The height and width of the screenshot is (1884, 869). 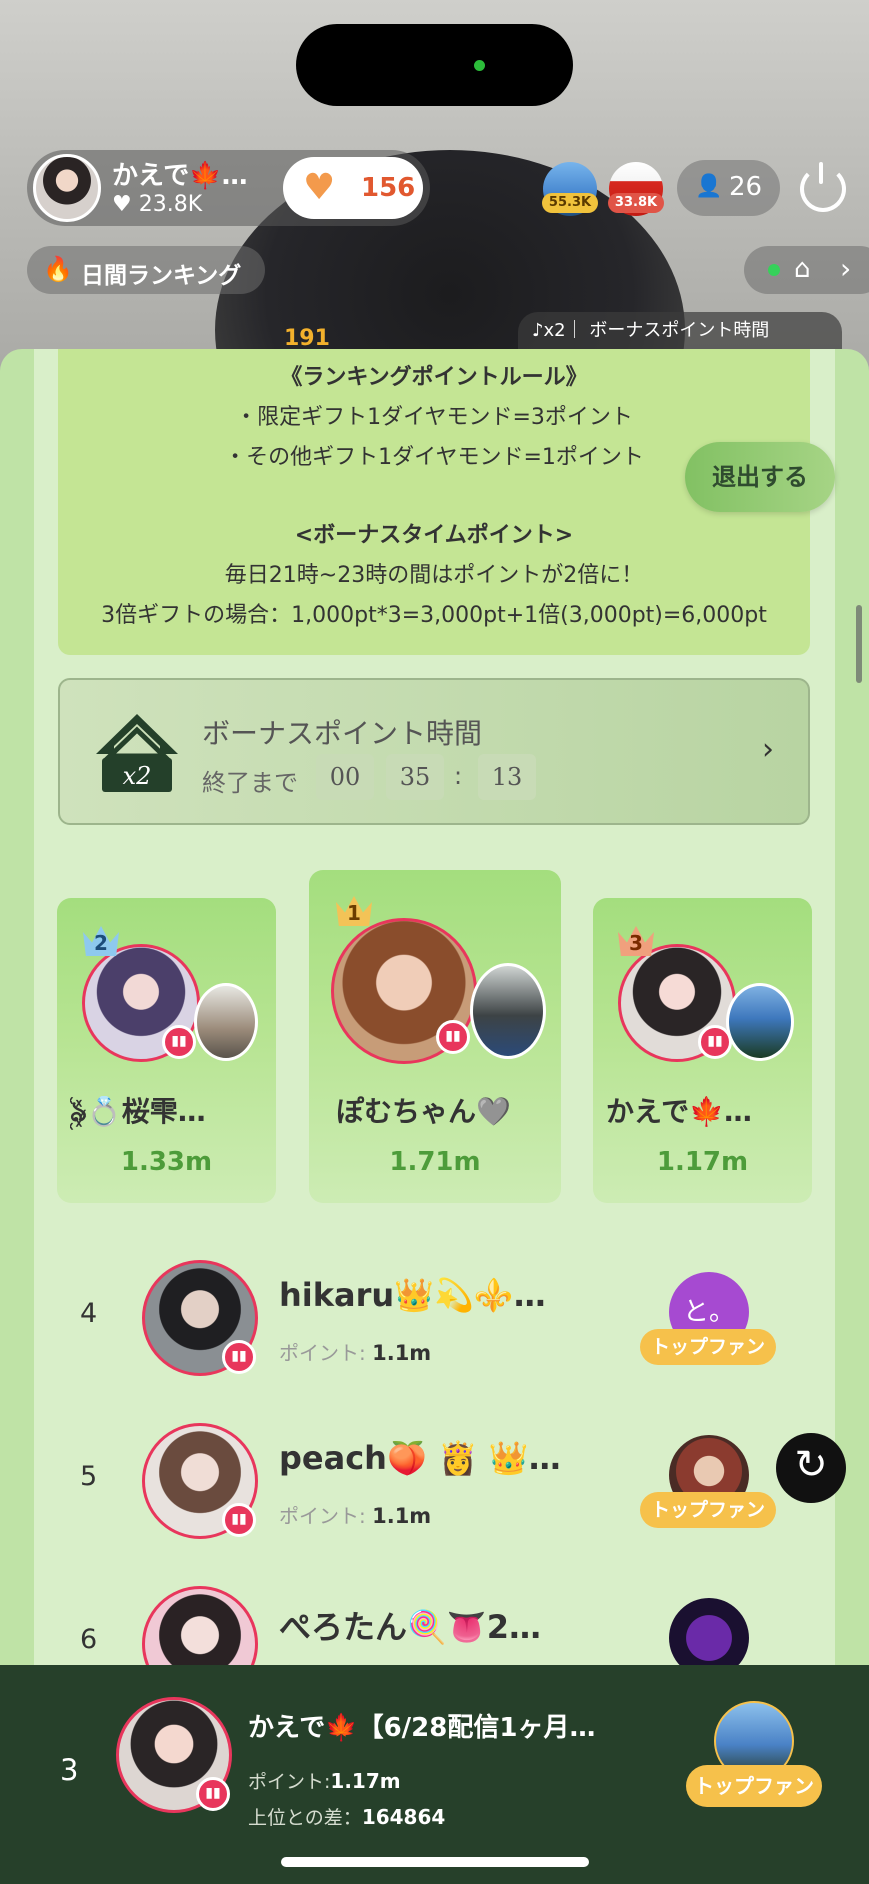 I want to click on my-rank: 3, so click(x=69, y=1770).